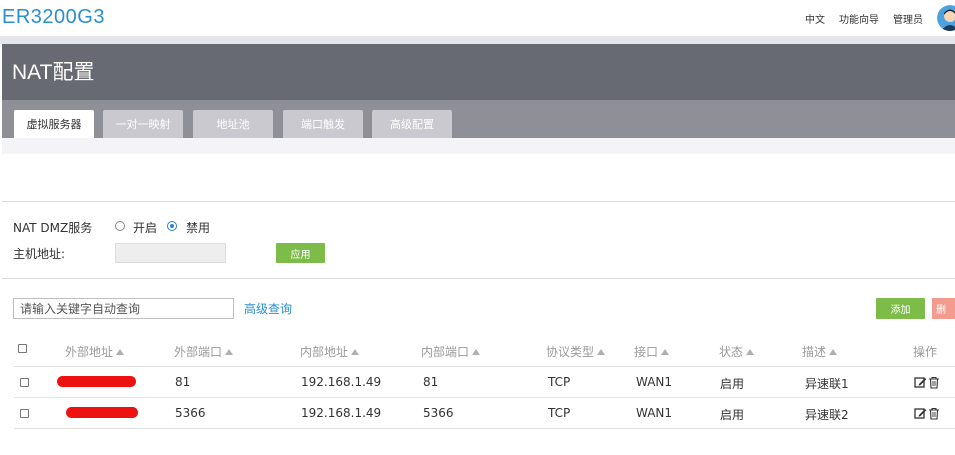  Describe the element at coordinates (170, 253) in the screenshot. I see `host-address-input` at that location.